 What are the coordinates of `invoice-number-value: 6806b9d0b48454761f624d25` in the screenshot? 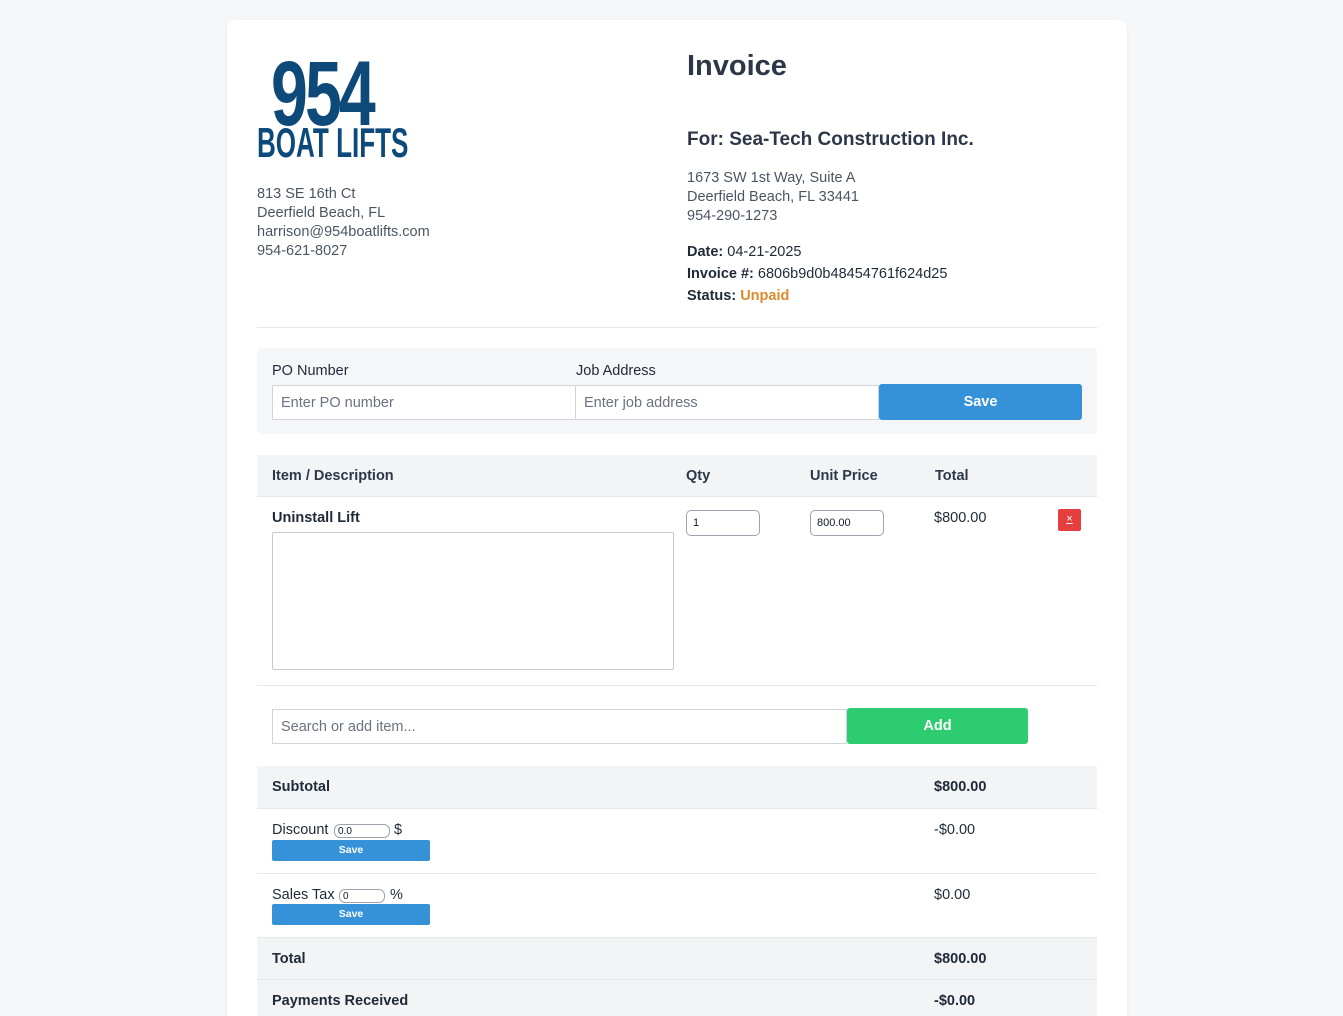 It's located at (852, 274).